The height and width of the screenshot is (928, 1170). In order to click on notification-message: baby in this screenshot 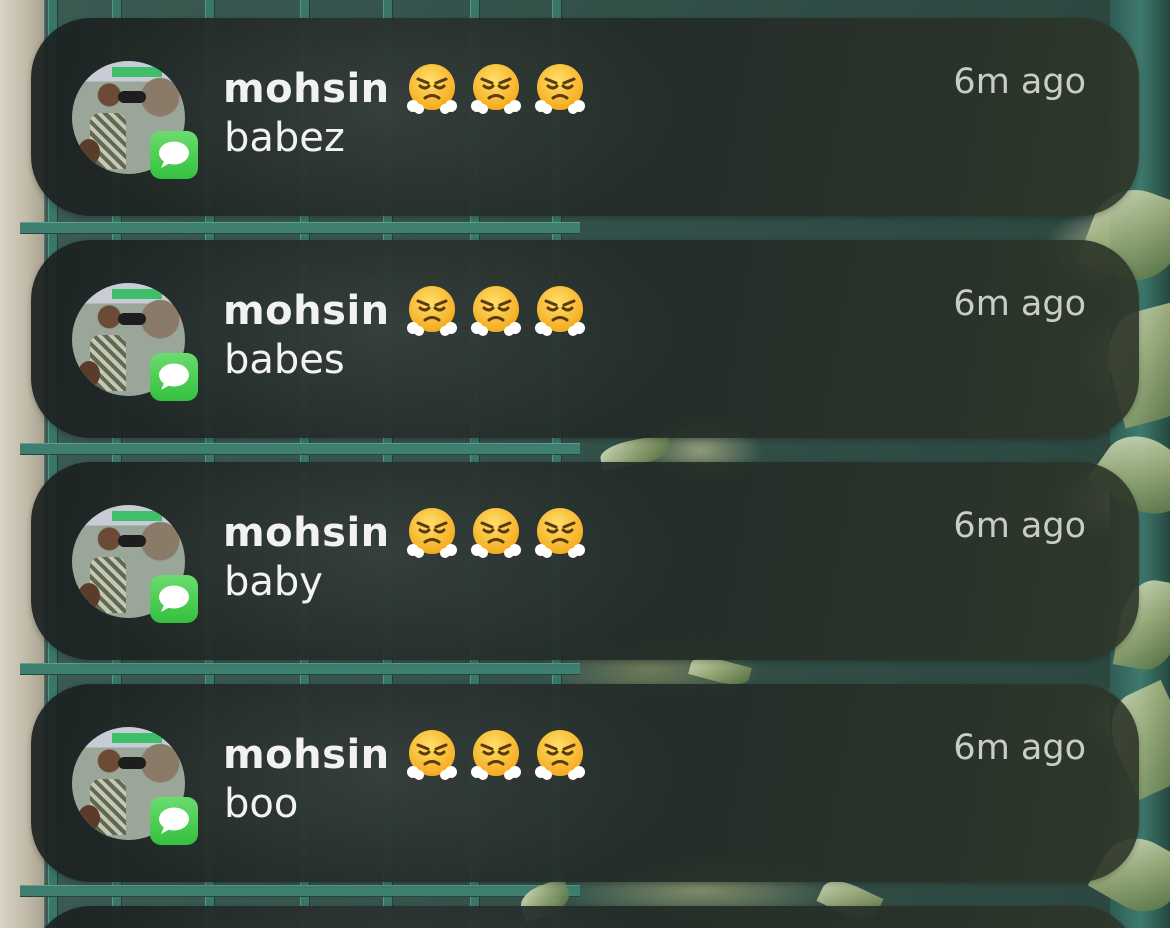, I will do `click(273, 582)`.